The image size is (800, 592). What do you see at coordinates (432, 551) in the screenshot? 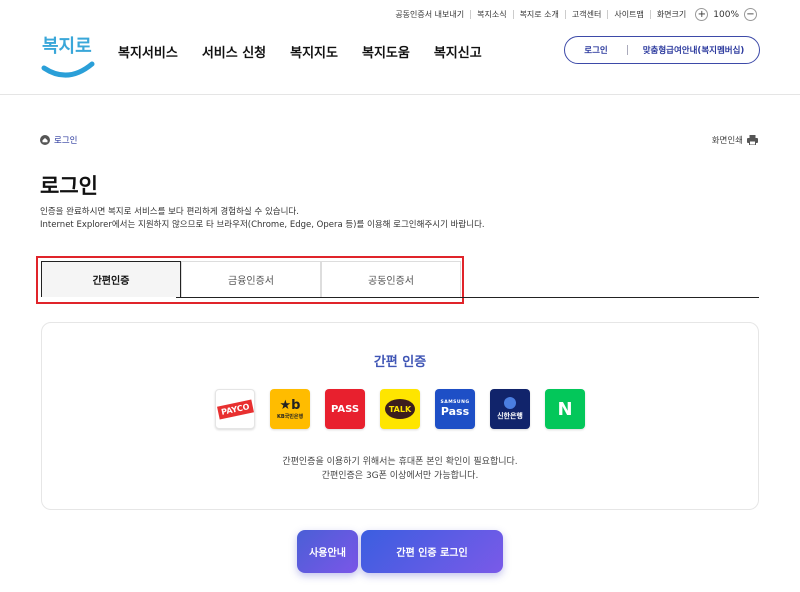
I see `simple-auth-login-button: 간편 인증 로그인` at bounding box center [432, 551].